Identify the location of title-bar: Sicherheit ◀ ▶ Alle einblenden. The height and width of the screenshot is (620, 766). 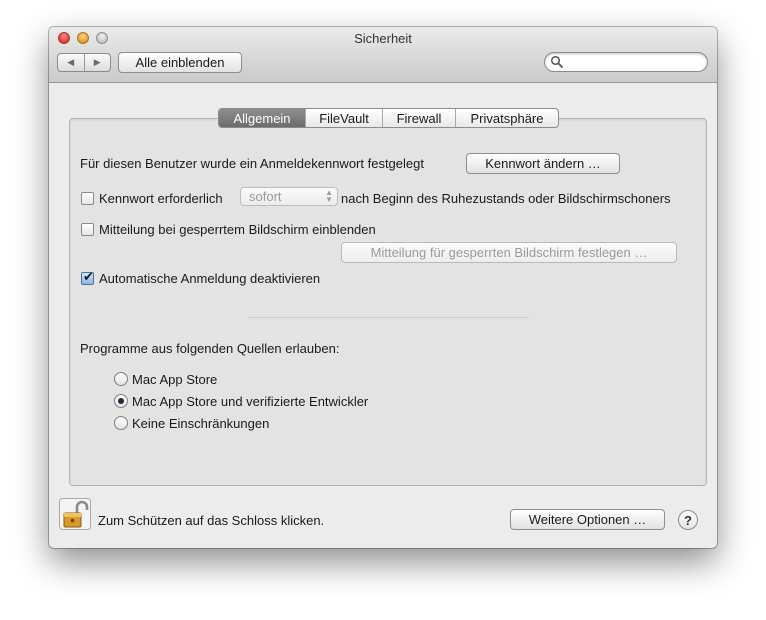
(383, 55).